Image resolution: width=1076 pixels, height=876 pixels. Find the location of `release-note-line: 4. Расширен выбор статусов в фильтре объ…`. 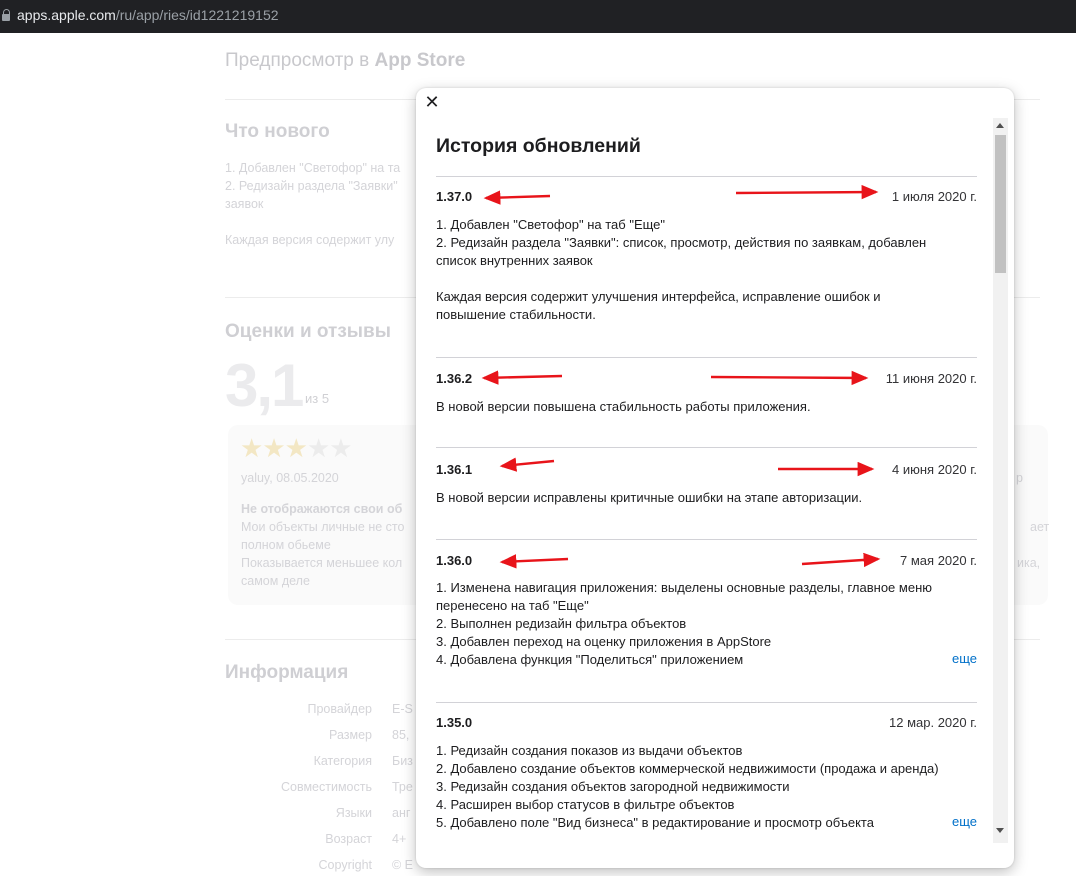

release-note-line: 4. Расширен выбор статусов в фильтре объ… is located at coordinates (585, 804).